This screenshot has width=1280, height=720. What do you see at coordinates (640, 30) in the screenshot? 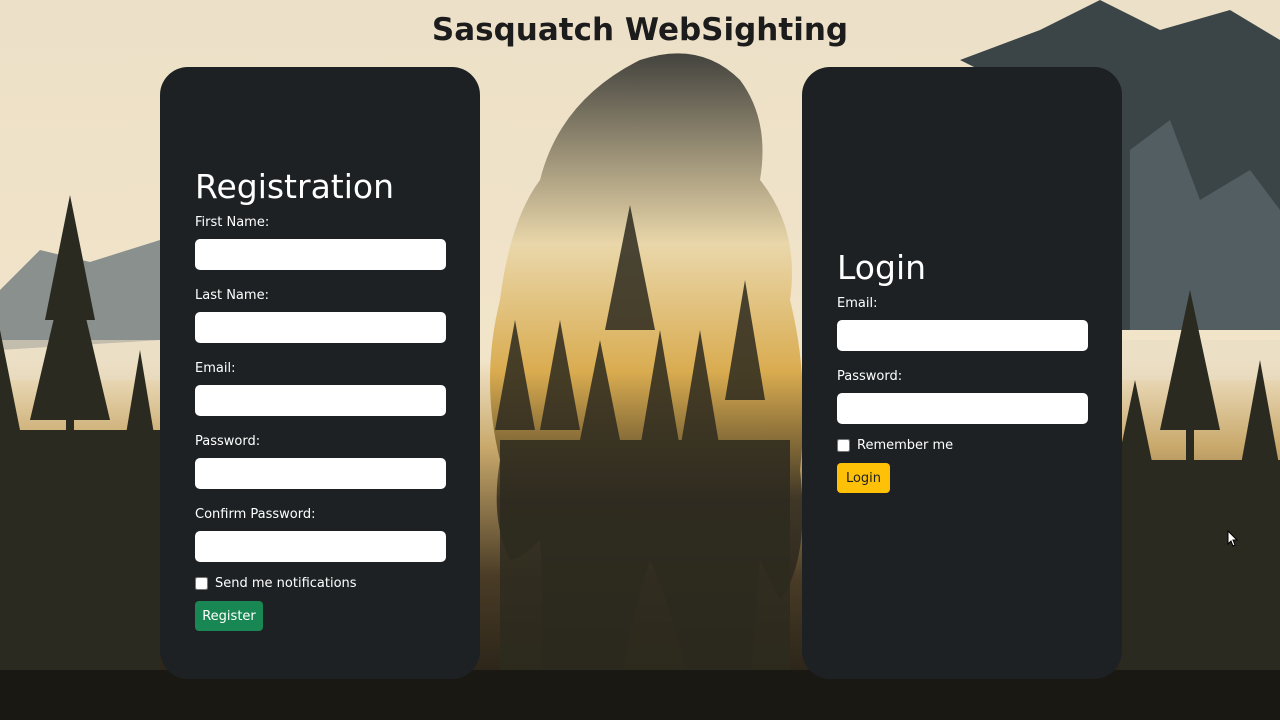
I see `page-title: Sasquatch WebSighting` at bounding box center [640, 30].